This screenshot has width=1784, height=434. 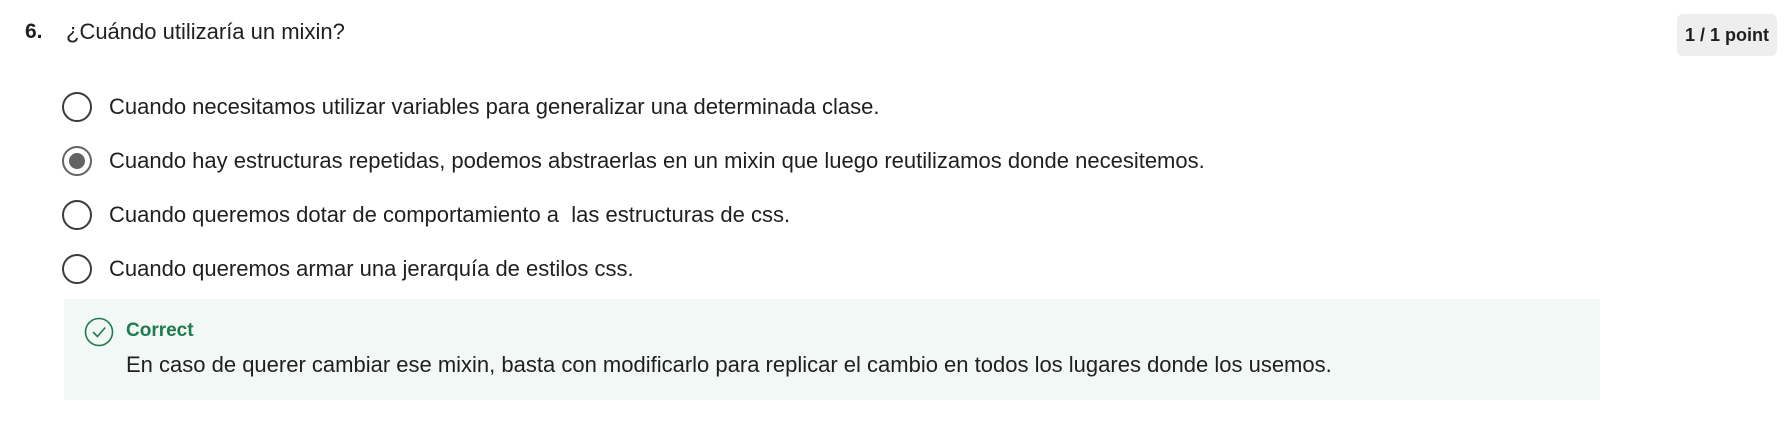 I want to click on feedback-status: Correct, so click(x=160, y=330).